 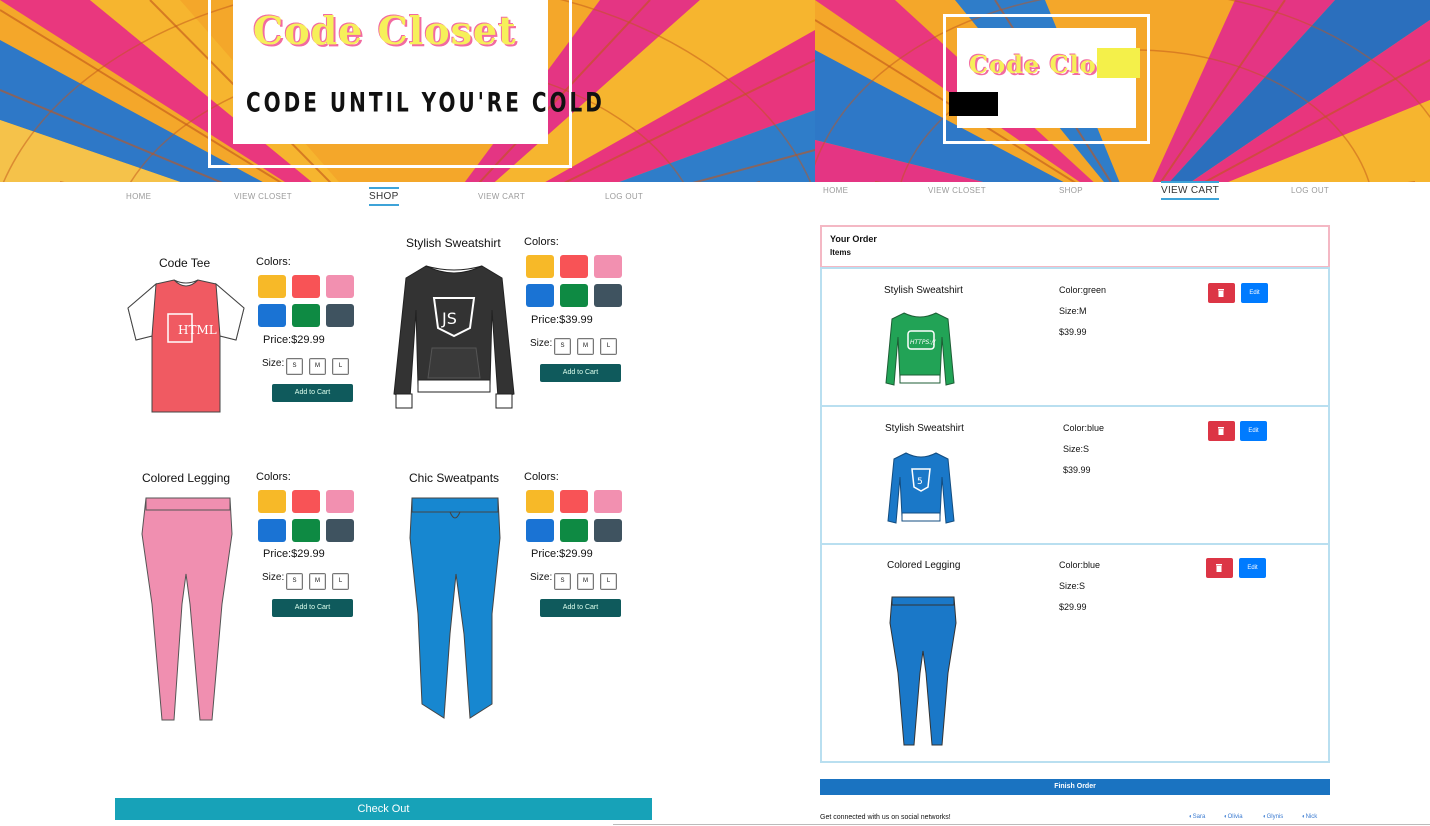 I want to click on social-link-label: Nick, so click(x=1311, y=817).